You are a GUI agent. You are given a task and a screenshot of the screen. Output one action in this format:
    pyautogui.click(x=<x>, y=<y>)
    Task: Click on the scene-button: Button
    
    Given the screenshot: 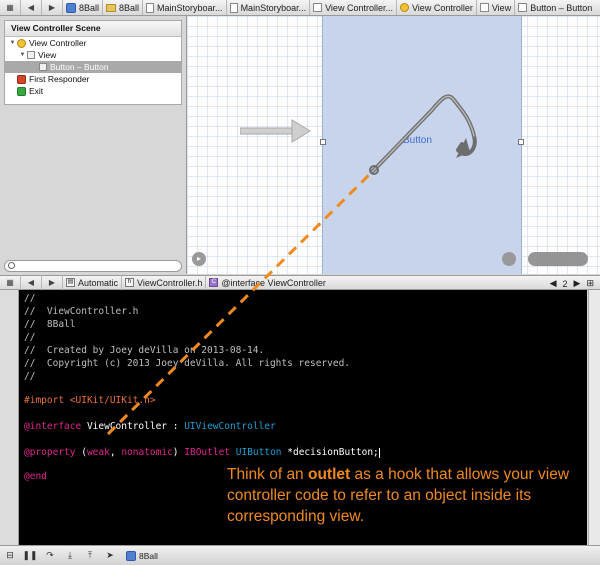 What is the action you would take?
    pyautogui.click(x=417, y=140)
    